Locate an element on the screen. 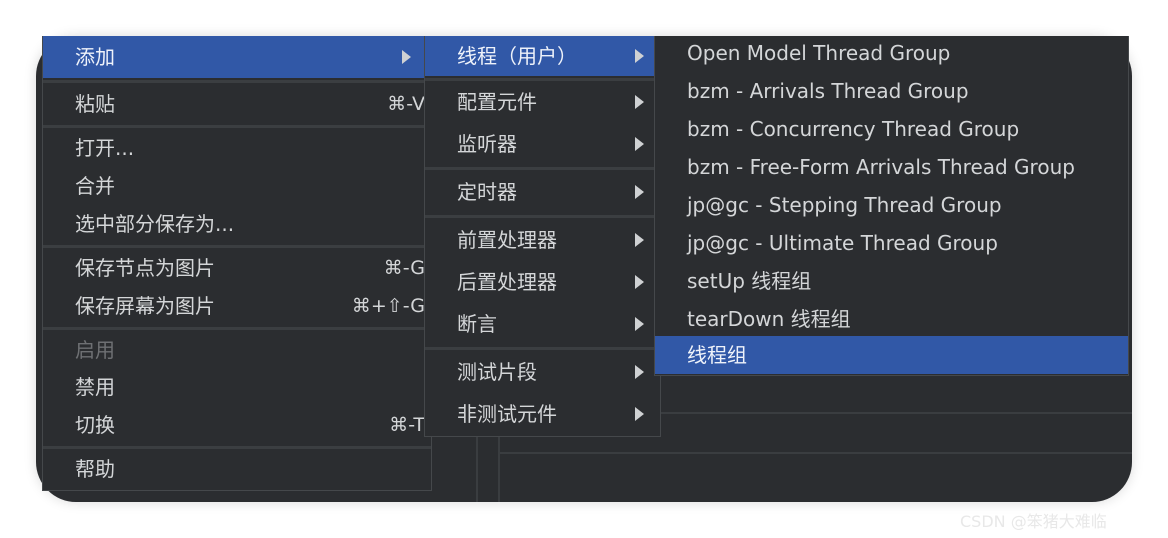 The height and width of the screenshot is (538, 1168). watermark: CSDN @笨猪大难临 is located at coordinates (1033, 521).